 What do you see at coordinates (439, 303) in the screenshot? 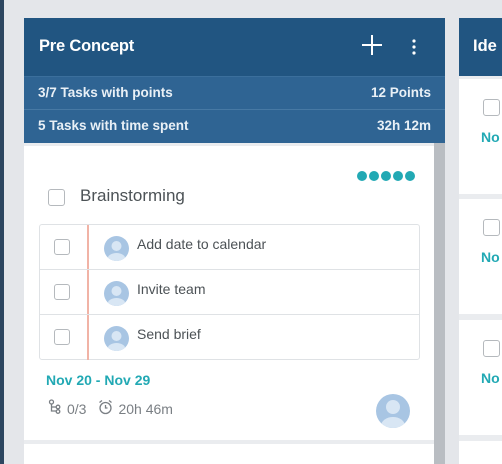
I see `scrollbar` at bounding box center [439, 303].